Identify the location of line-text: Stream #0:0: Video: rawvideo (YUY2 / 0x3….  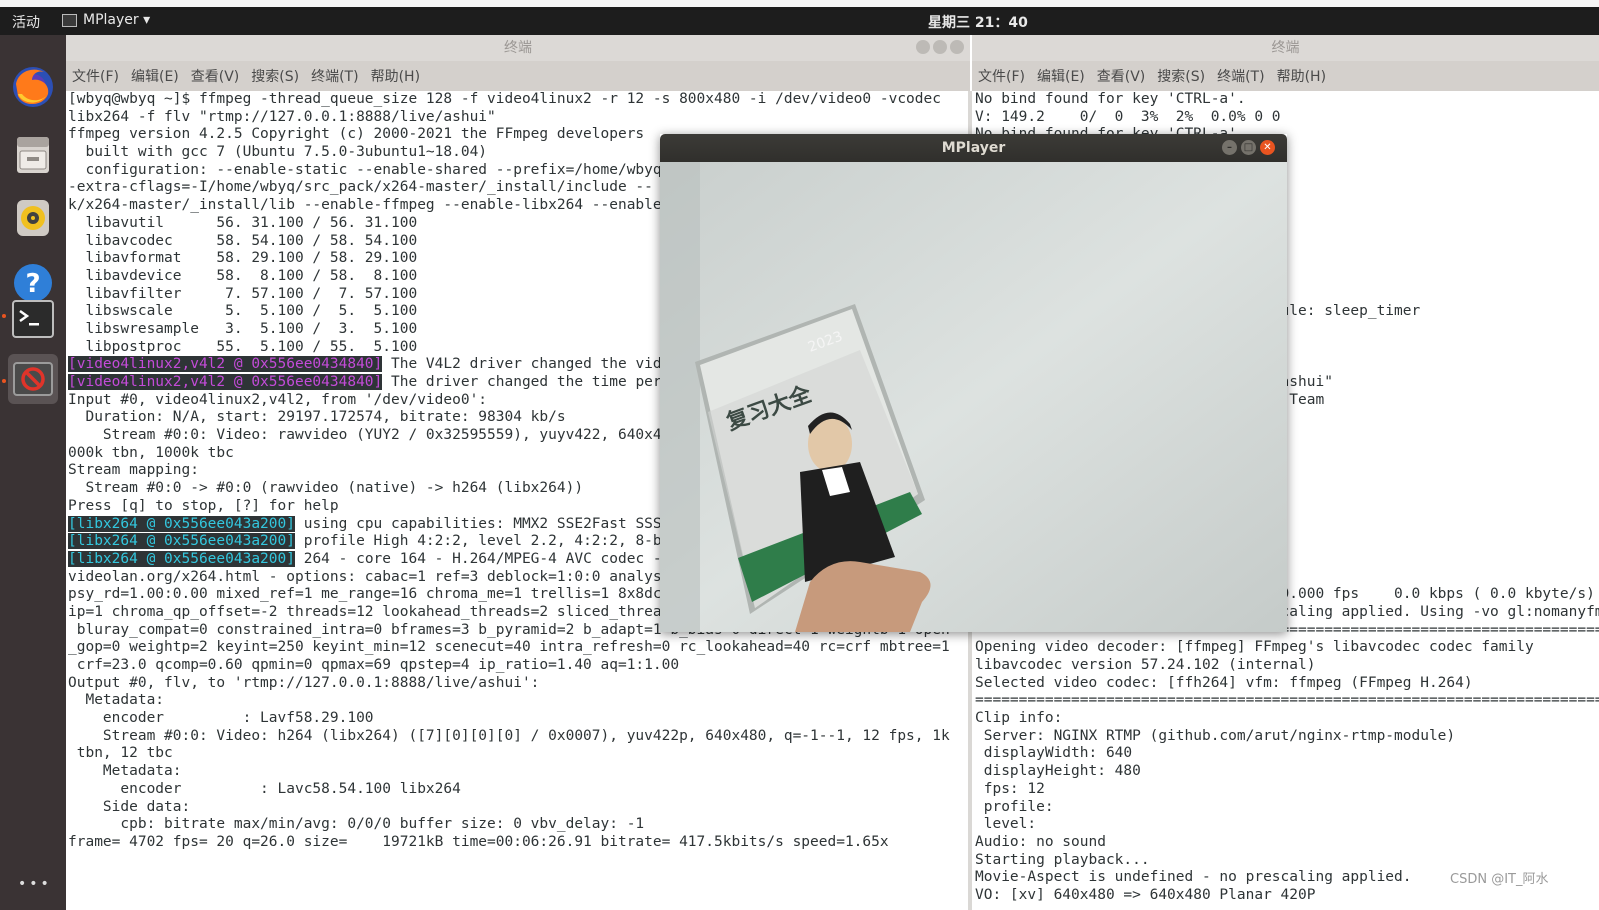
(374, 435).